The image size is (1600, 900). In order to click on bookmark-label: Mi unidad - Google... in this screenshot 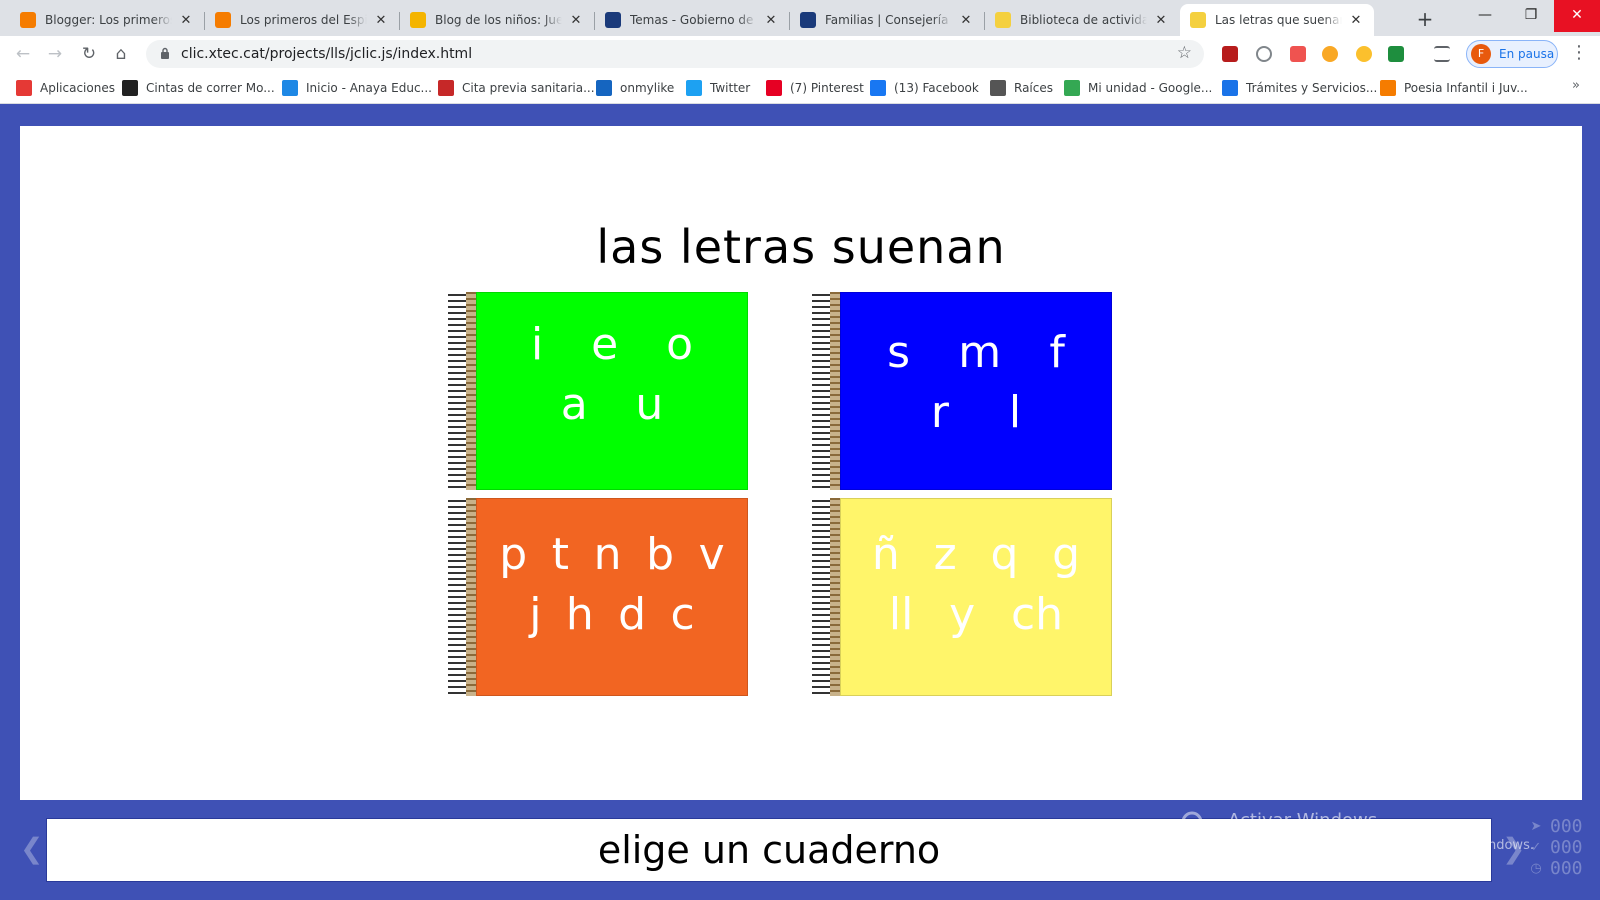, I will do `click(1150, 88)`.